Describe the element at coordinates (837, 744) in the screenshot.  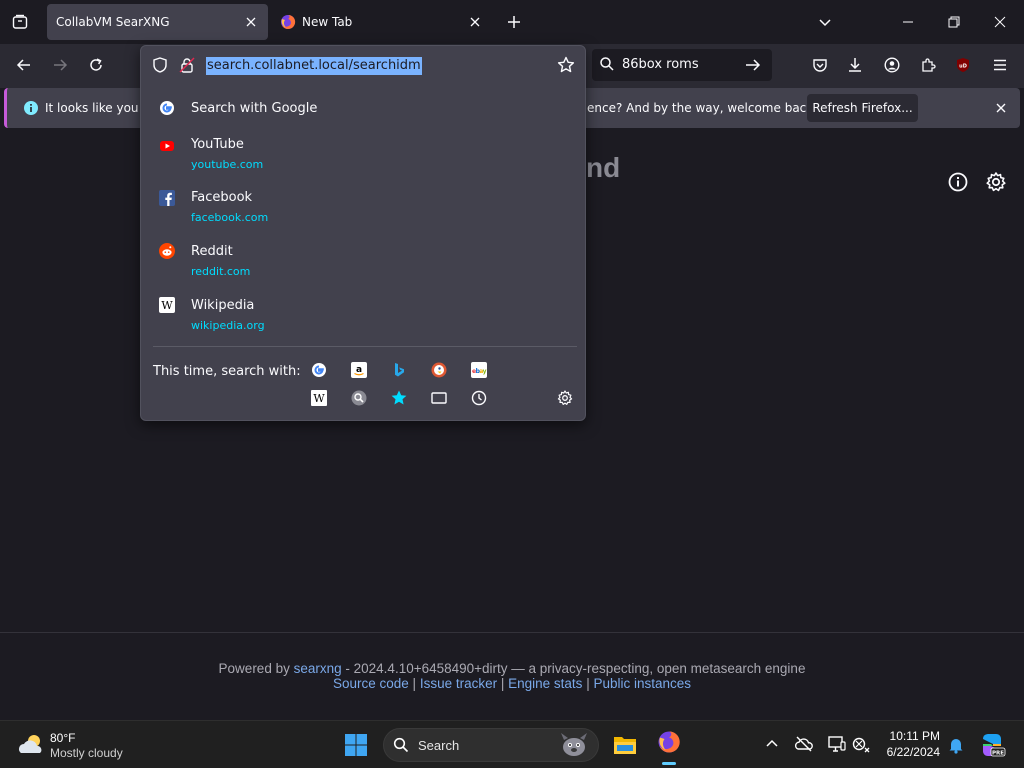
I see `display-tray-icon` at that location.